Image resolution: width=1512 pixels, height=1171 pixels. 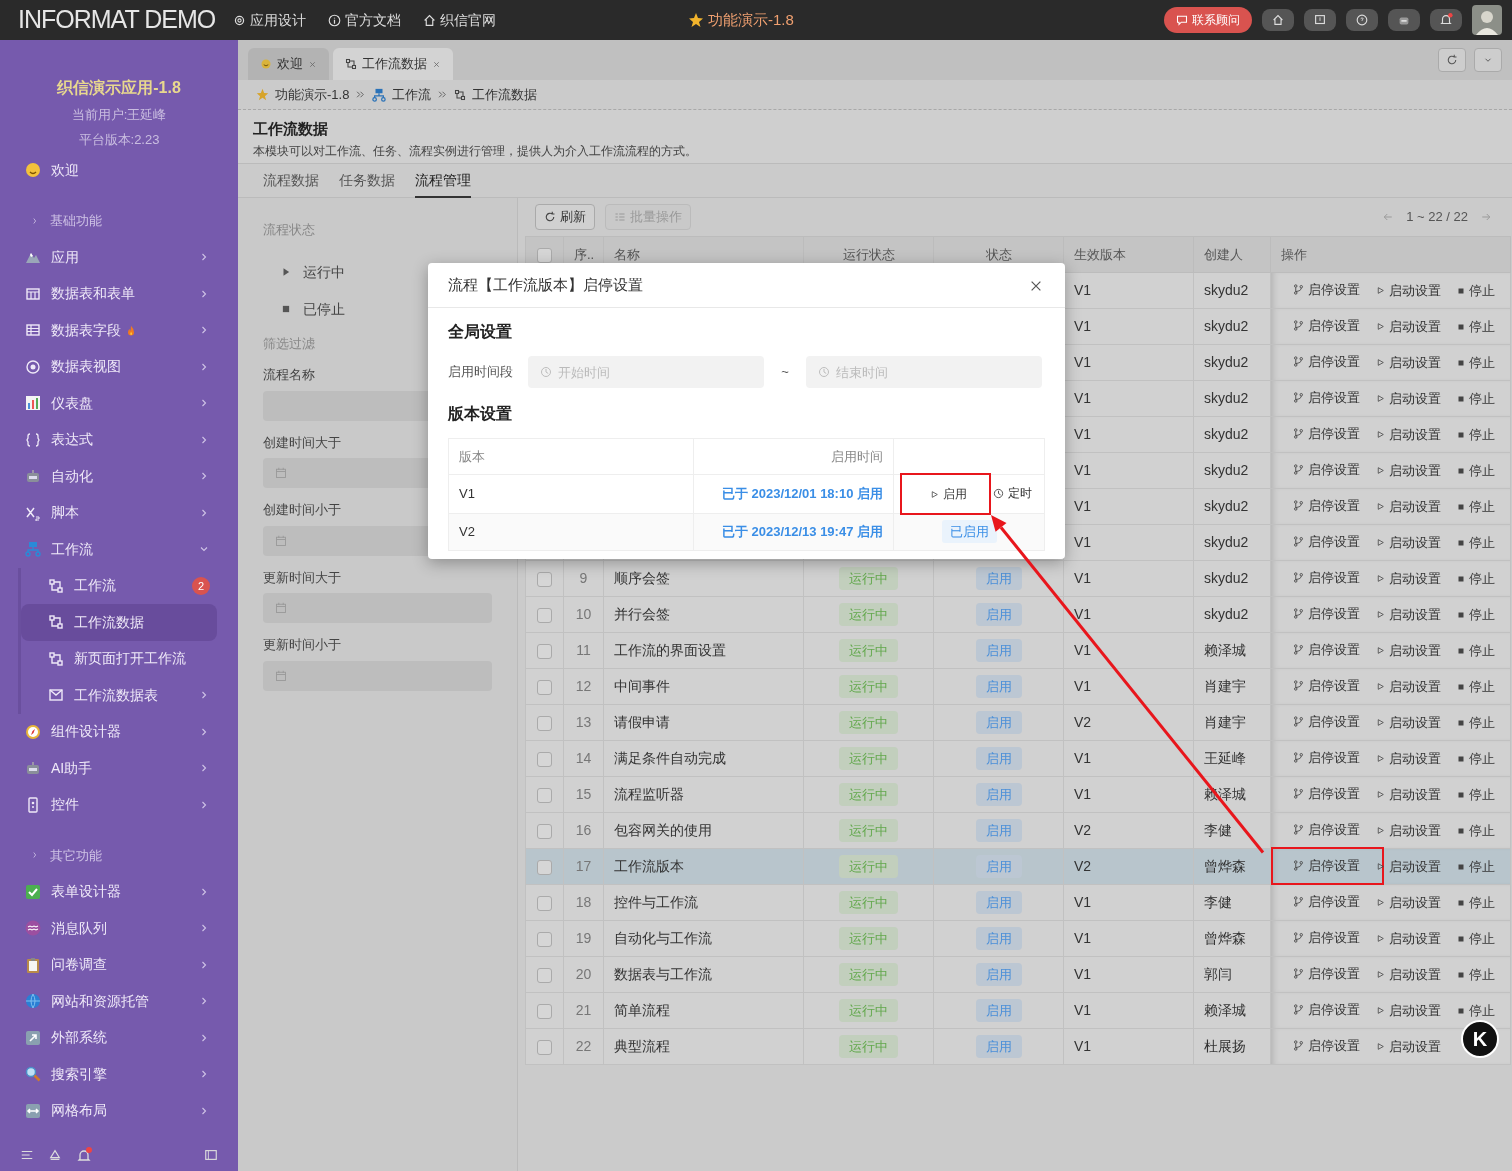 I want to click on sidebar-item: 外部系统, so click(x=119, y=1037).